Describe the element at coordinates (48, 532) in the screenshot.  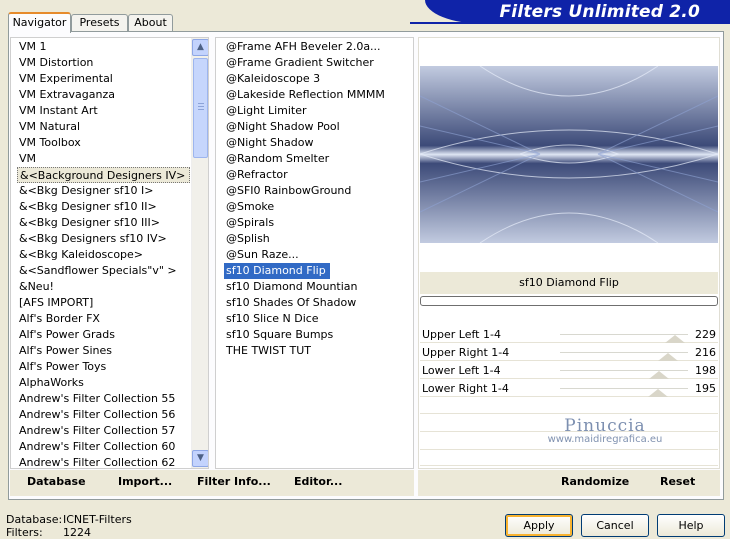
I see `status-filters: Filters: 1224` at that location.